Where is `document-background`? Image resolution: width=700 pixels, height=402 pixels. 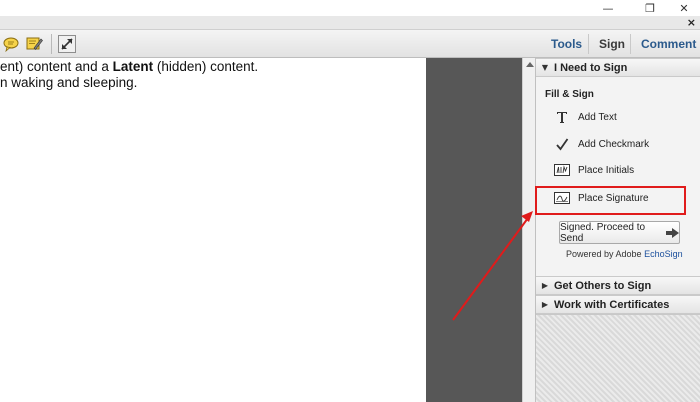
document-background is located at coordinates (474, 230).